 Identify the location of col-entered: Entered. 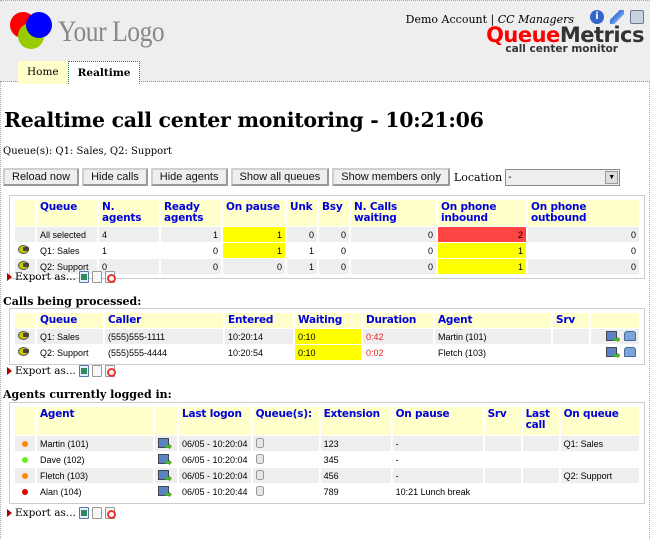
(259, 320).